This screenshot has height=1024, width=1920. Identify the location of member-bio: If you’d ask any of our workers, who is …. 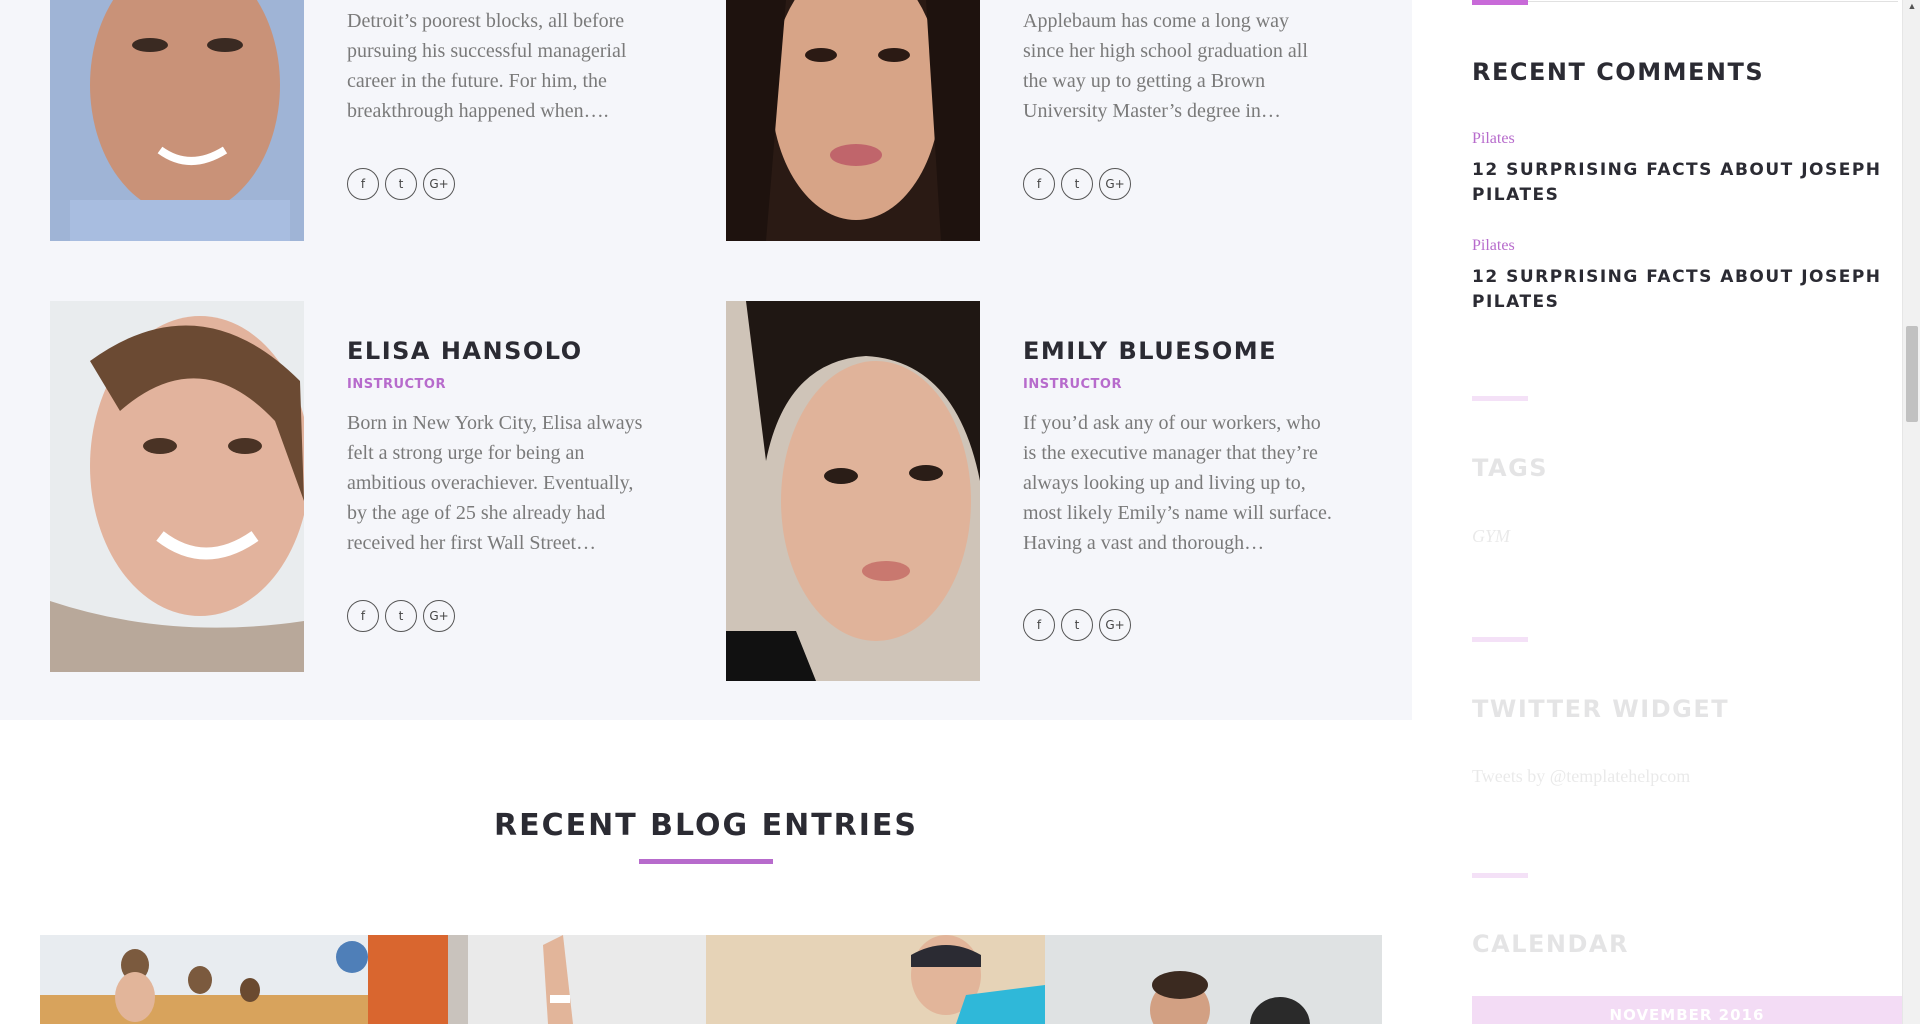
(1177, 483).